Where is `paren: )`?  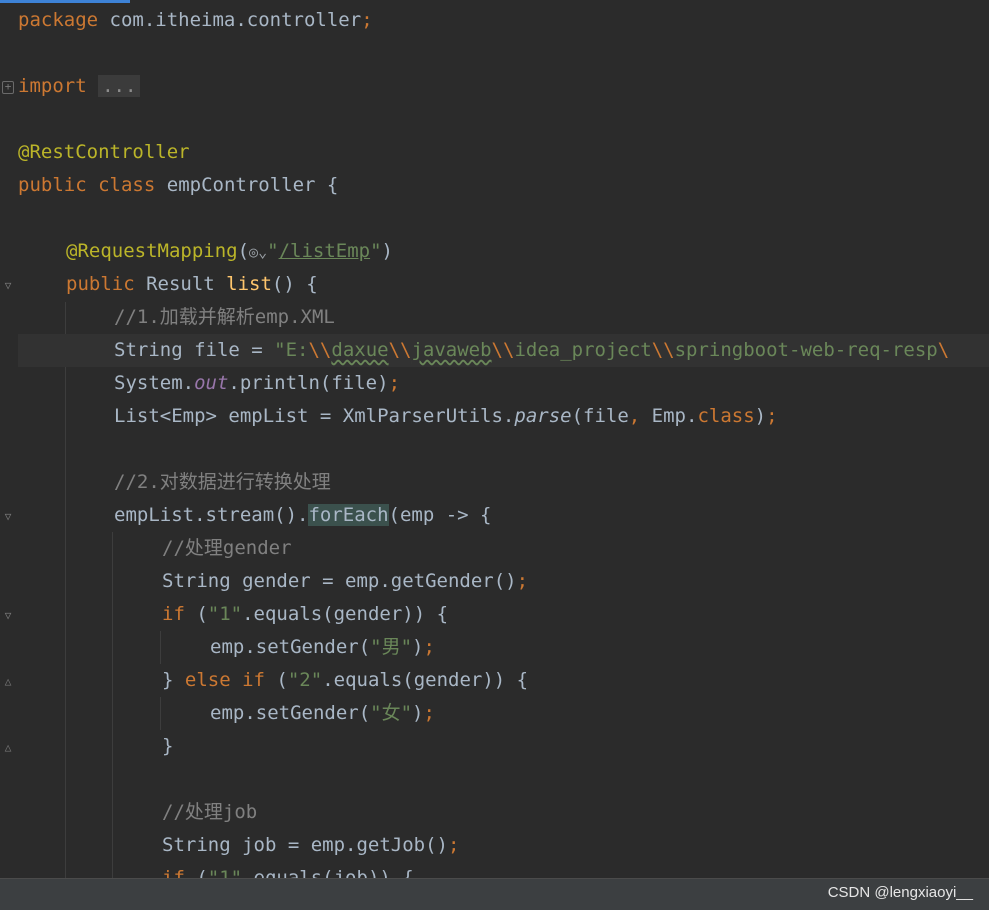 paren: ) is located at coordinates (387, 251).